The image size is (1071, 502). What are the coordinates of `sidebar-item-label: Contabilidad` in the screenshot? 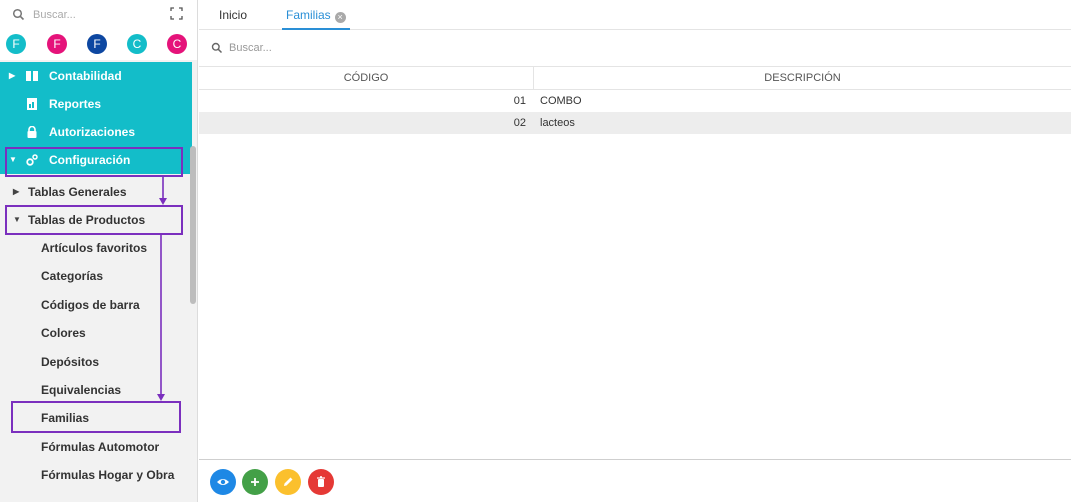 It's located at (85, 76).